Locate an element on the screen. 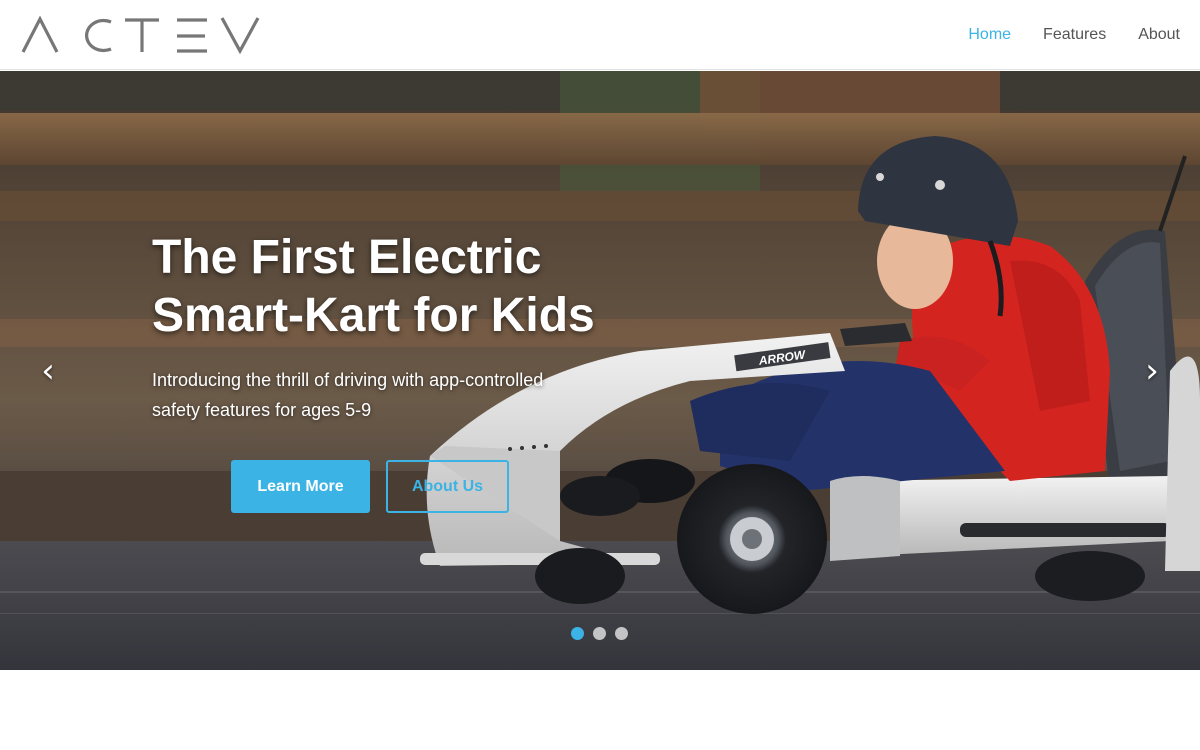 Image resolution: width=1200 pixels, height=750 pixels. hero-title: The First Electric Smart-Kart for Kids is located at coordinates (382, 287).